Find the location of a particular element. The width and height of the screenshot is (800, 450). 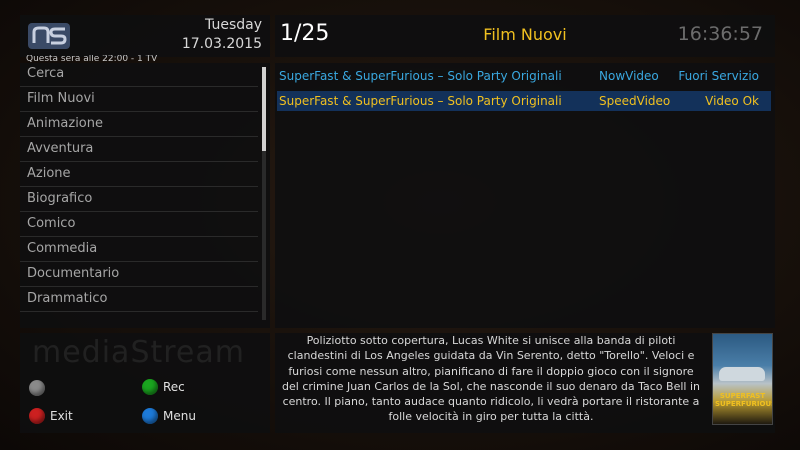

menu-item-azione: Azione is located at coordinates (139, 175).